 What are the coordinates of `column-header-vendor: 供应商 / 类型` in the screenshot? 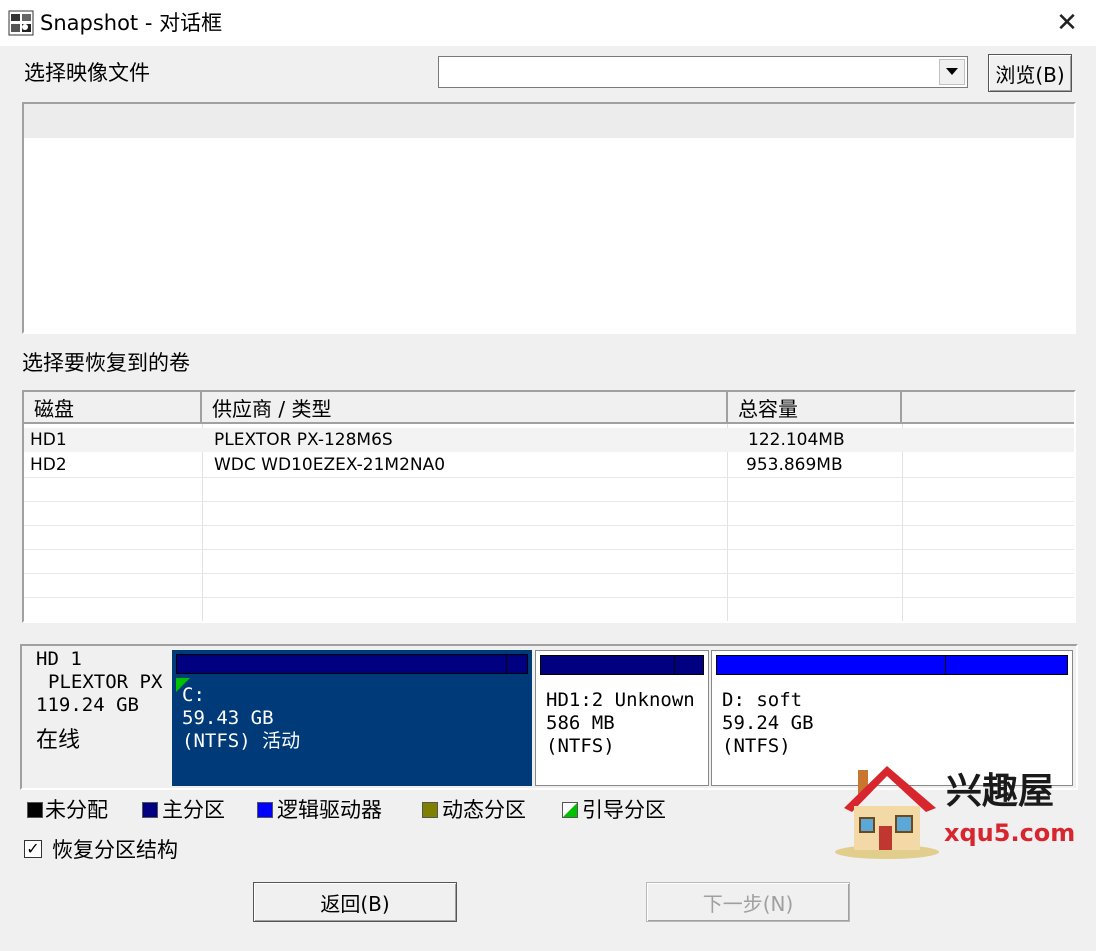 It's located at (465, 408).